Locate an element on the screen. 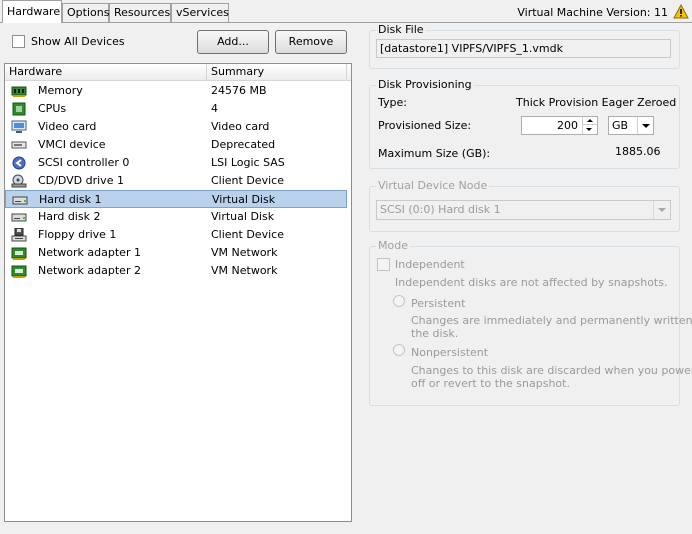 This screenshot has width=692, height=534. type-value: Thick Provision Eager Zeroed is located at coordinates (596, 102).